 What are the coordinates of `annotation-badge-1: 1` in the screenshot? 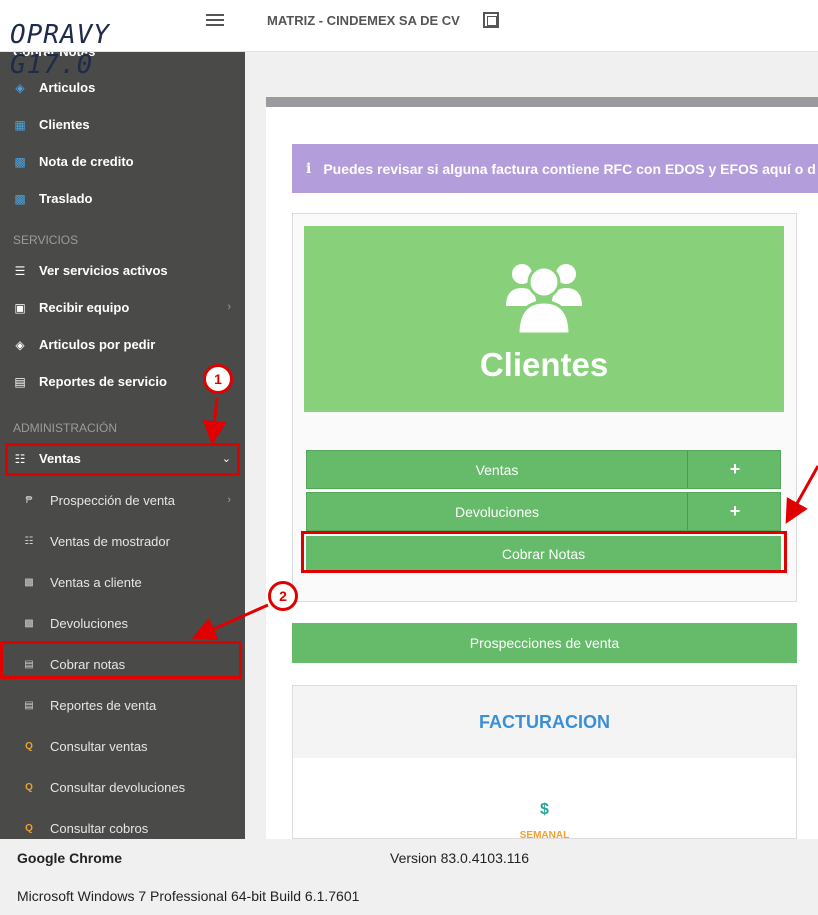 It's located at (218, 379).